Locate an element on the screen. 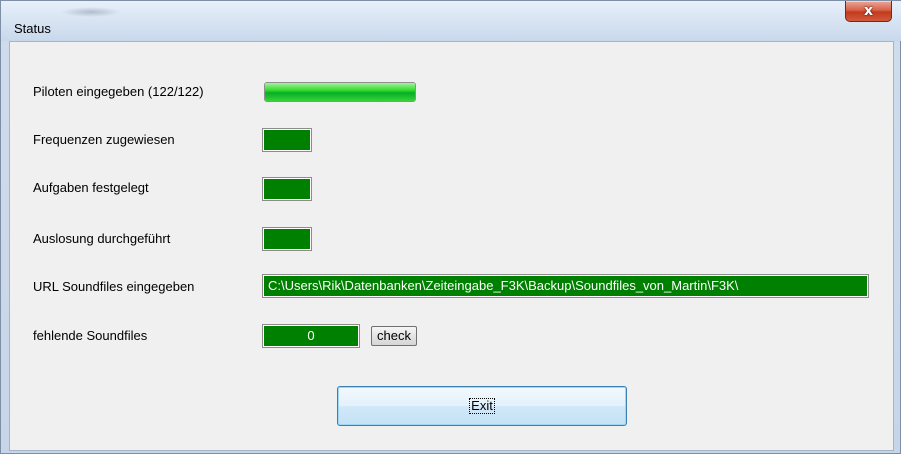  missing-soundfiles-count: 0 is located at coordinates (311, 336).